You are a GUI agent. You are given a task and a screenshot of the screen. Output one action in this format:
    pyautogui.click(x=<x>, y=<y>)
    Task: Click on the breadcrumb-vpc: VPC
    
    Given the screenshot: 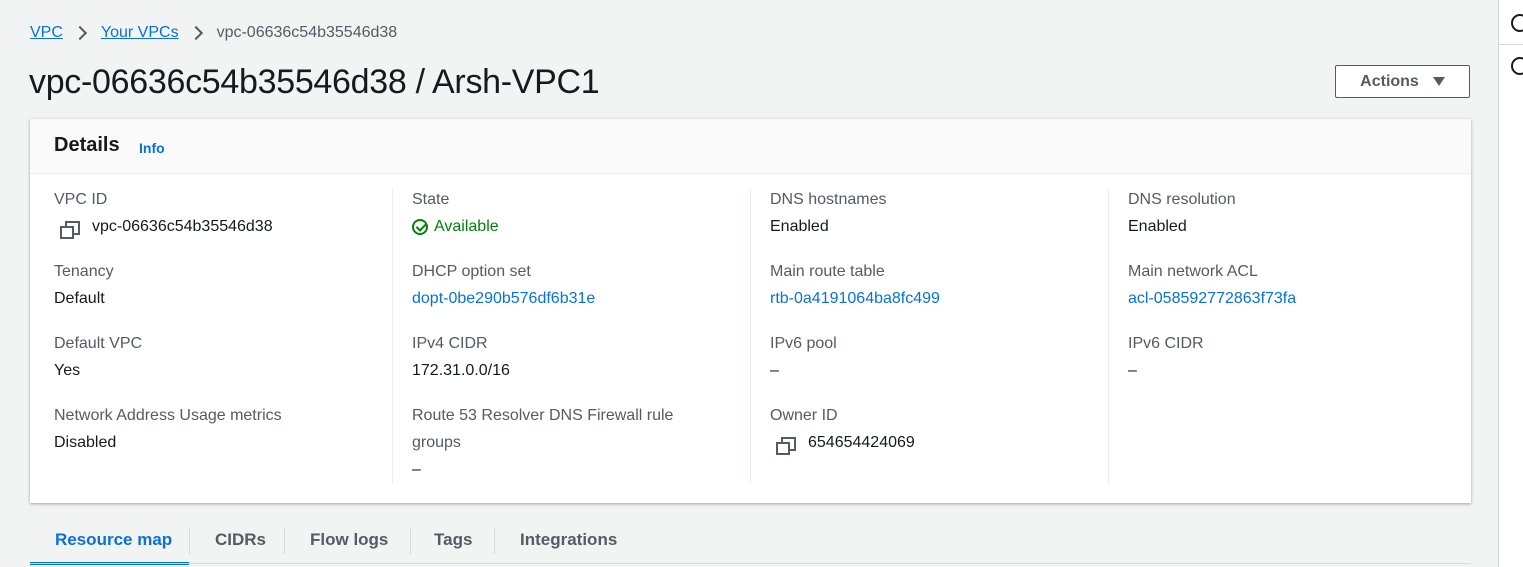 What is the action you would take?
    pyautogui.click(x=46, y=33)
    